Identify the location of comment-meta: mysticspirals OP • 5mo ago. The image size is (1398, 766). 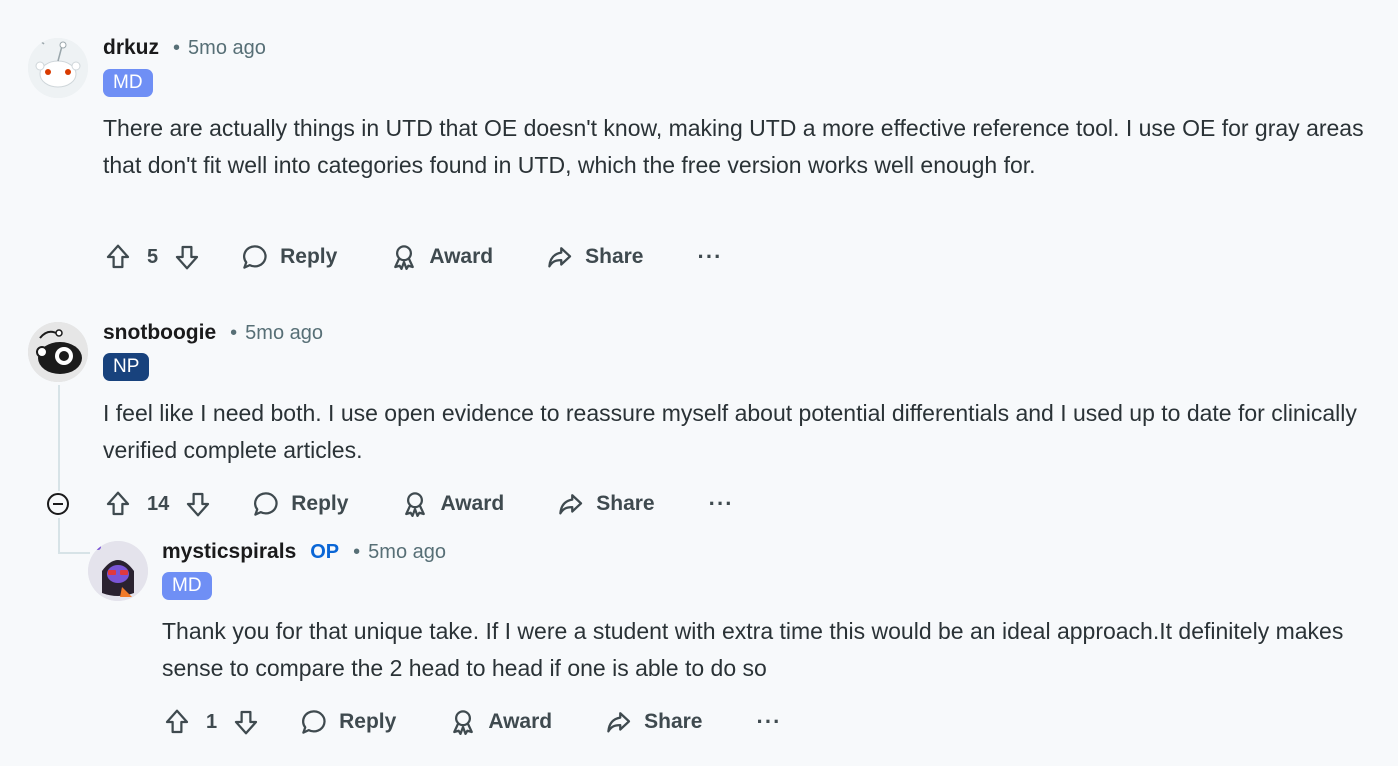
(304, 552).